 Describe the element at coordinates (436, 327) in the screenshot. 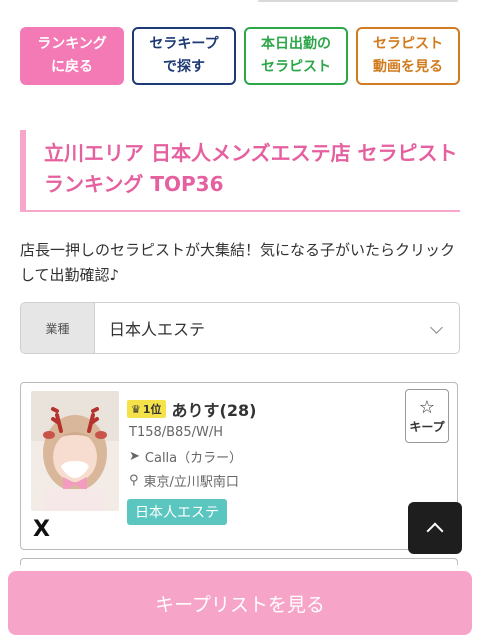

I see `chevron-down-icon` at that location.